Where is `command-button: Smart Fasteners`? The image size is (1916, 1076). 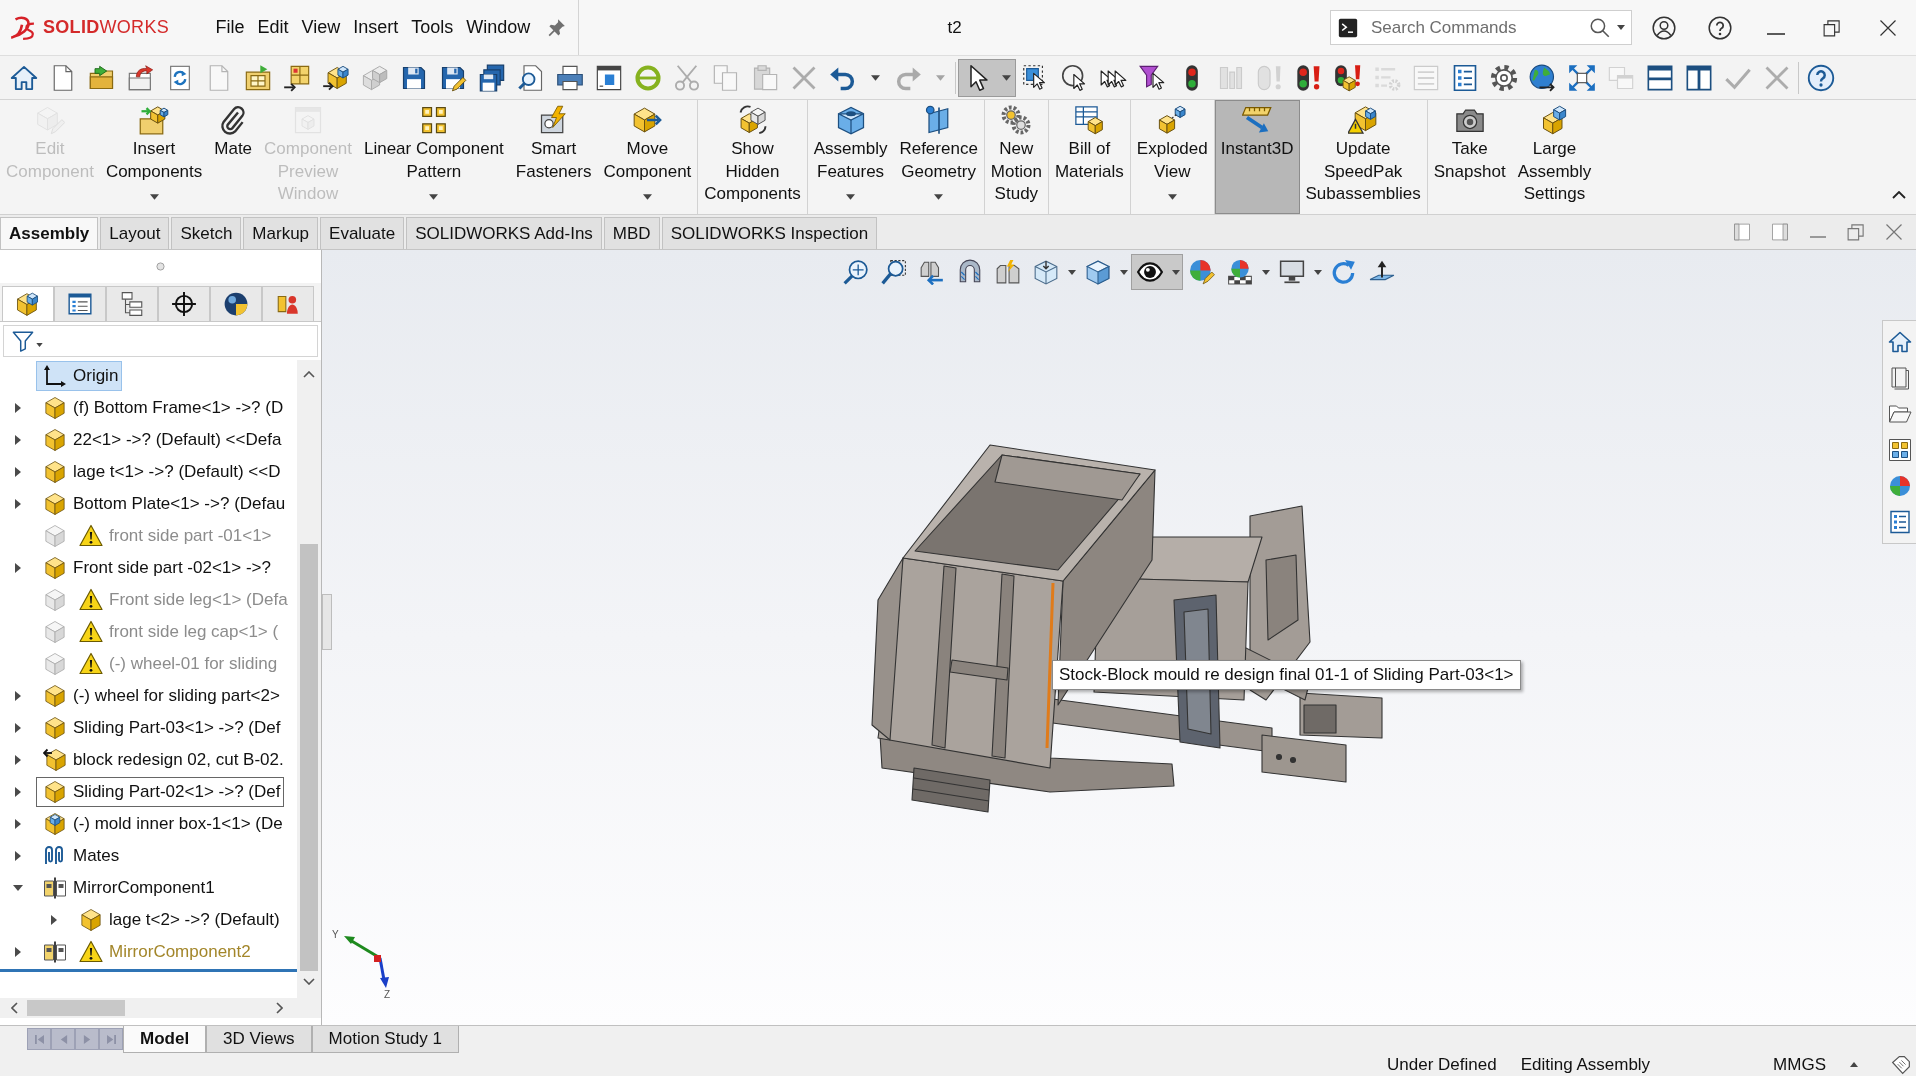 command-button: Smart Fasteners is located at coordinates (553, 157).